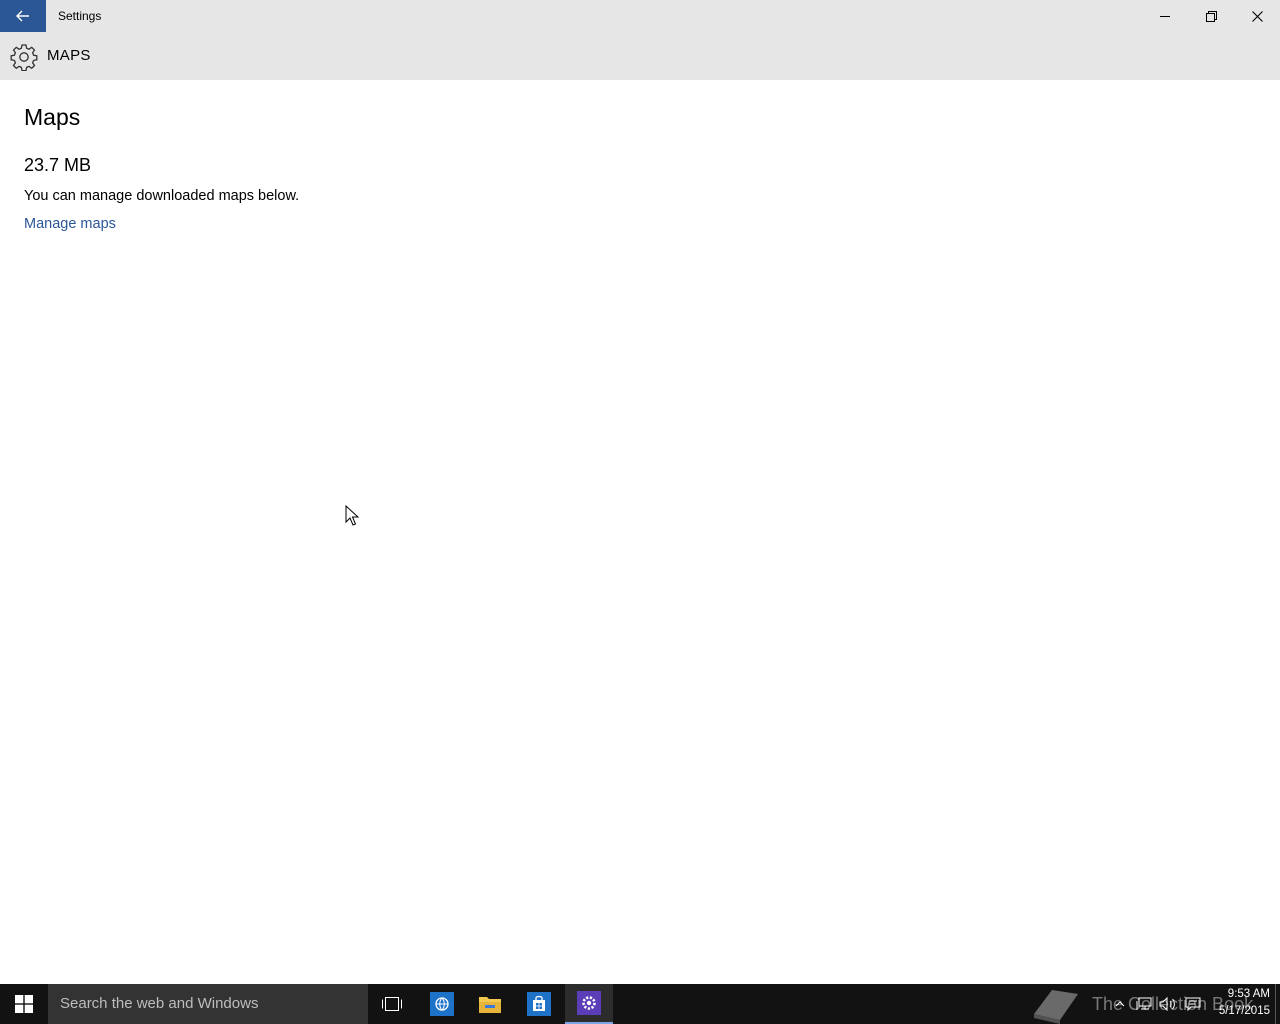 This screenshot has height=1024, width=1280. I want to click on close-button, so click(1257, 16).